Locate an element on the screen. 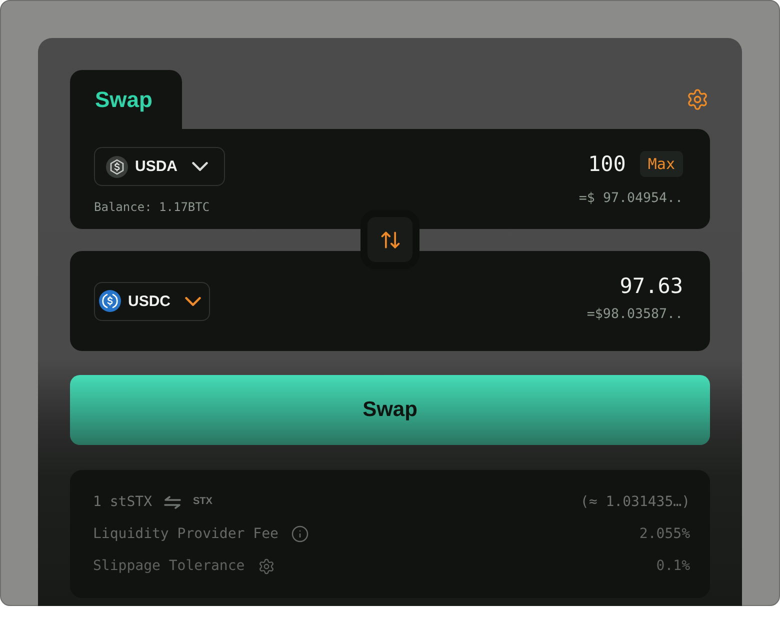 Image resolution: width=780 pixels, height=634 pixels. swap-direction-button is located at coordinates (390, 239).